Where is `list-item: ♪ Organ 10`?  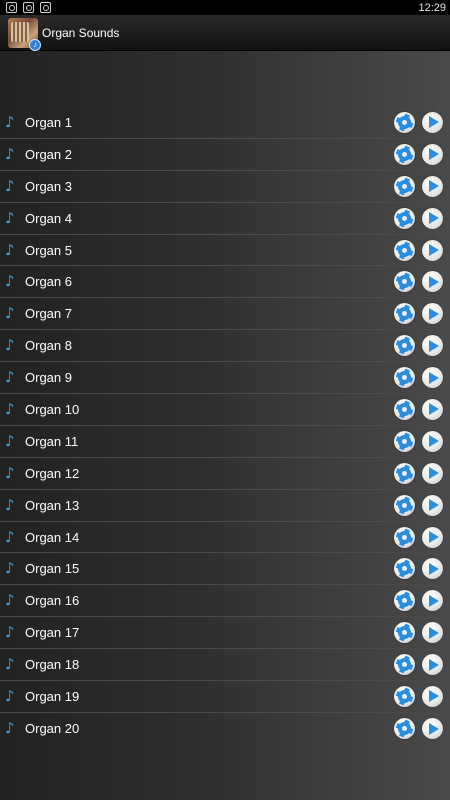 list-item: ♪ Organ 10 is located at coordinates (225, 410).